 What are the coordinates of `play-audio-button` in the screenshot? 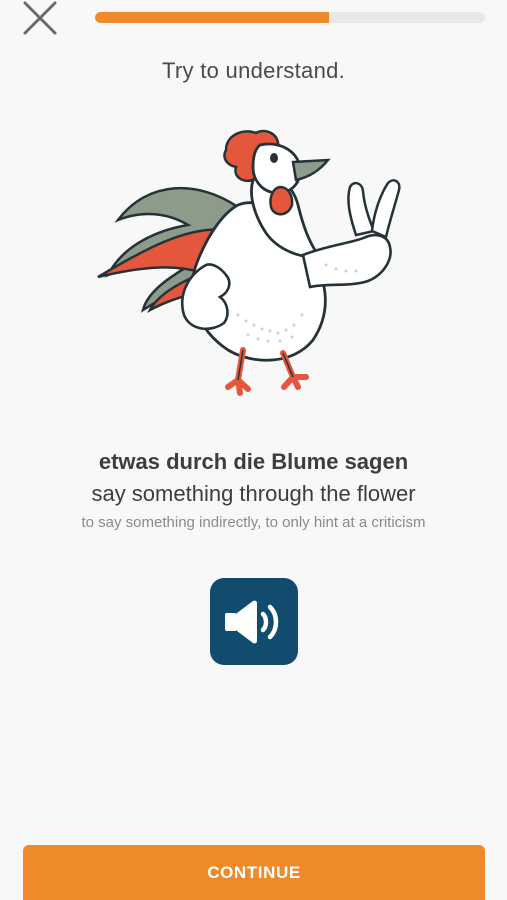 It's located at (254, 621).